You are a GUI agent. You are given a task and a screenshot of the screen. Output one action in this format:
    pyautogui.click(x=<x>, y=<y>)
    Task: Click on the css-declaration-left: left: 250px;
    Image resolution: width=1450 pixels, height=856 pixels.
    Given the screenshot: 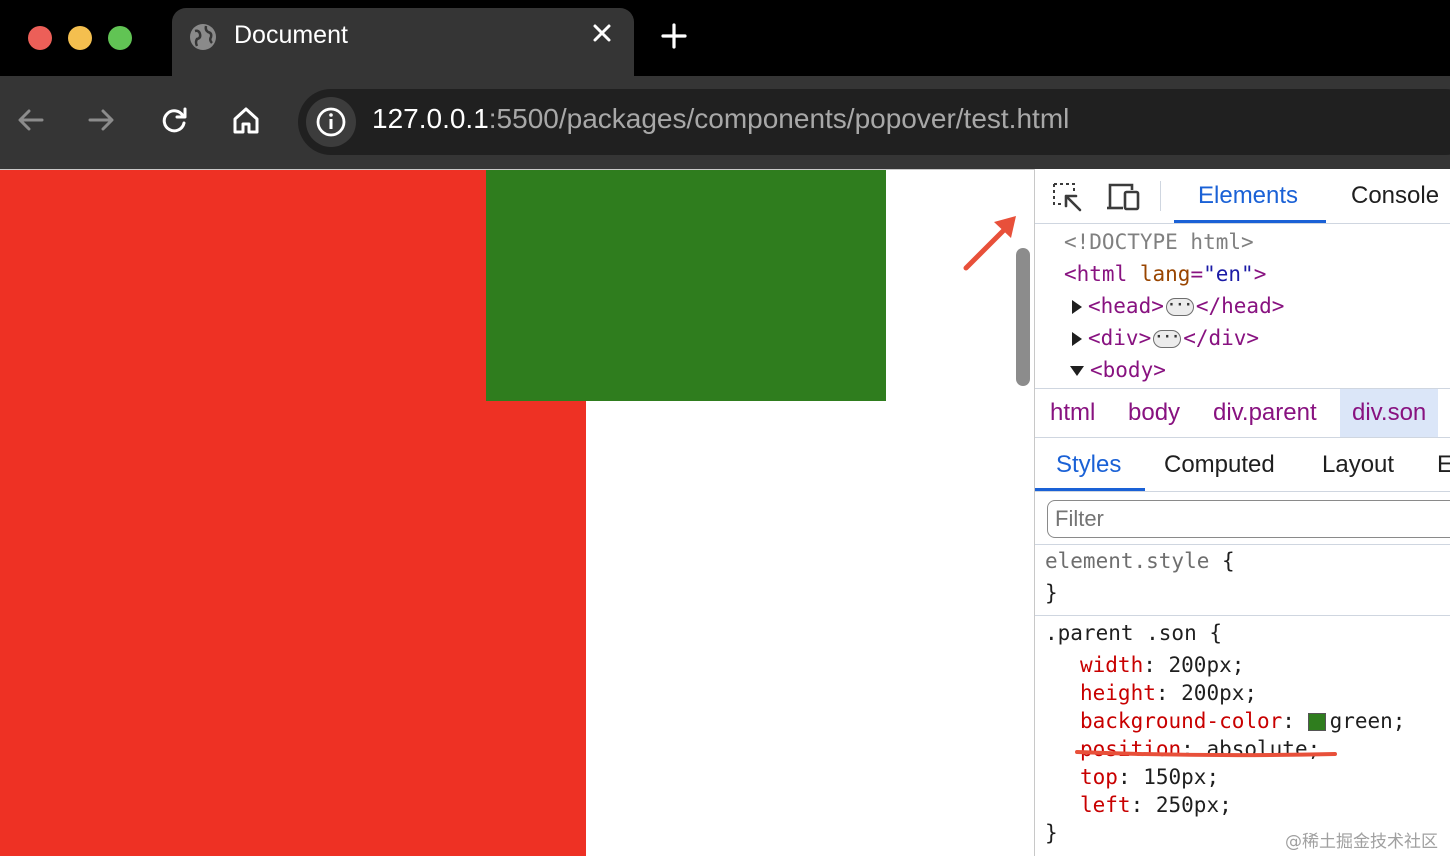 What is the action you would take?
    pyautogui.click(x=1156, y=805)
    